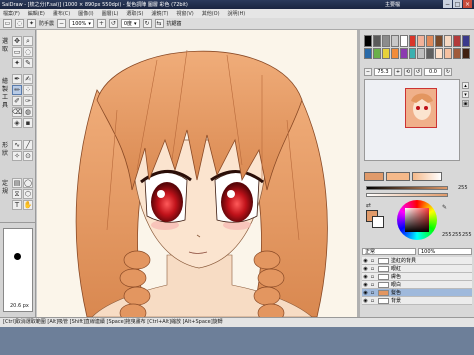 This screenshot has height=355, width=474. Describe the element at coordinates (417, 269) in the screenshot. I see `layer-row: ◉ ▫ 眼紅` at that location.